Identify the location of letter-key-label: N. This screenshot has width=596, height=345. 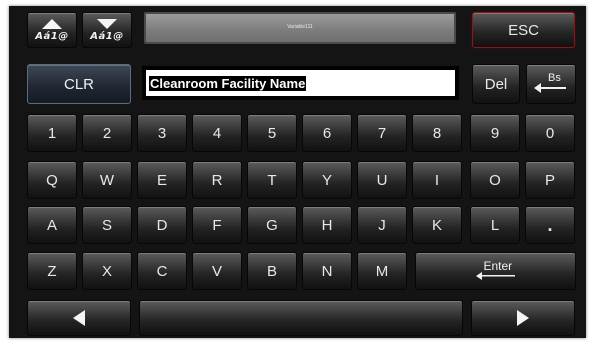
(327, 271).